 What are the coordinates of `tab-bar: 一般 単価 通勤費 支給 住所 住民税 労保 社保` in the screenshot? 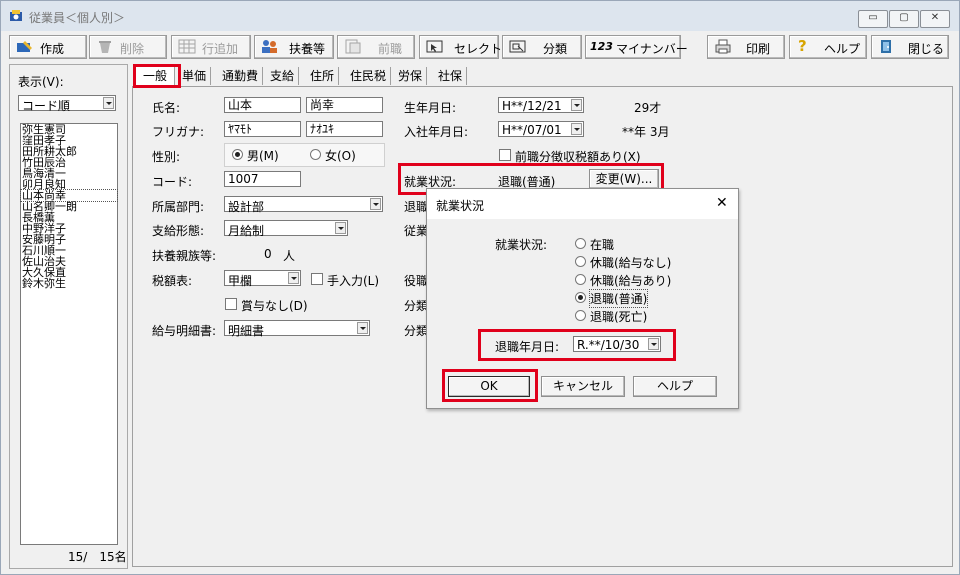 It's located at (542, 75).